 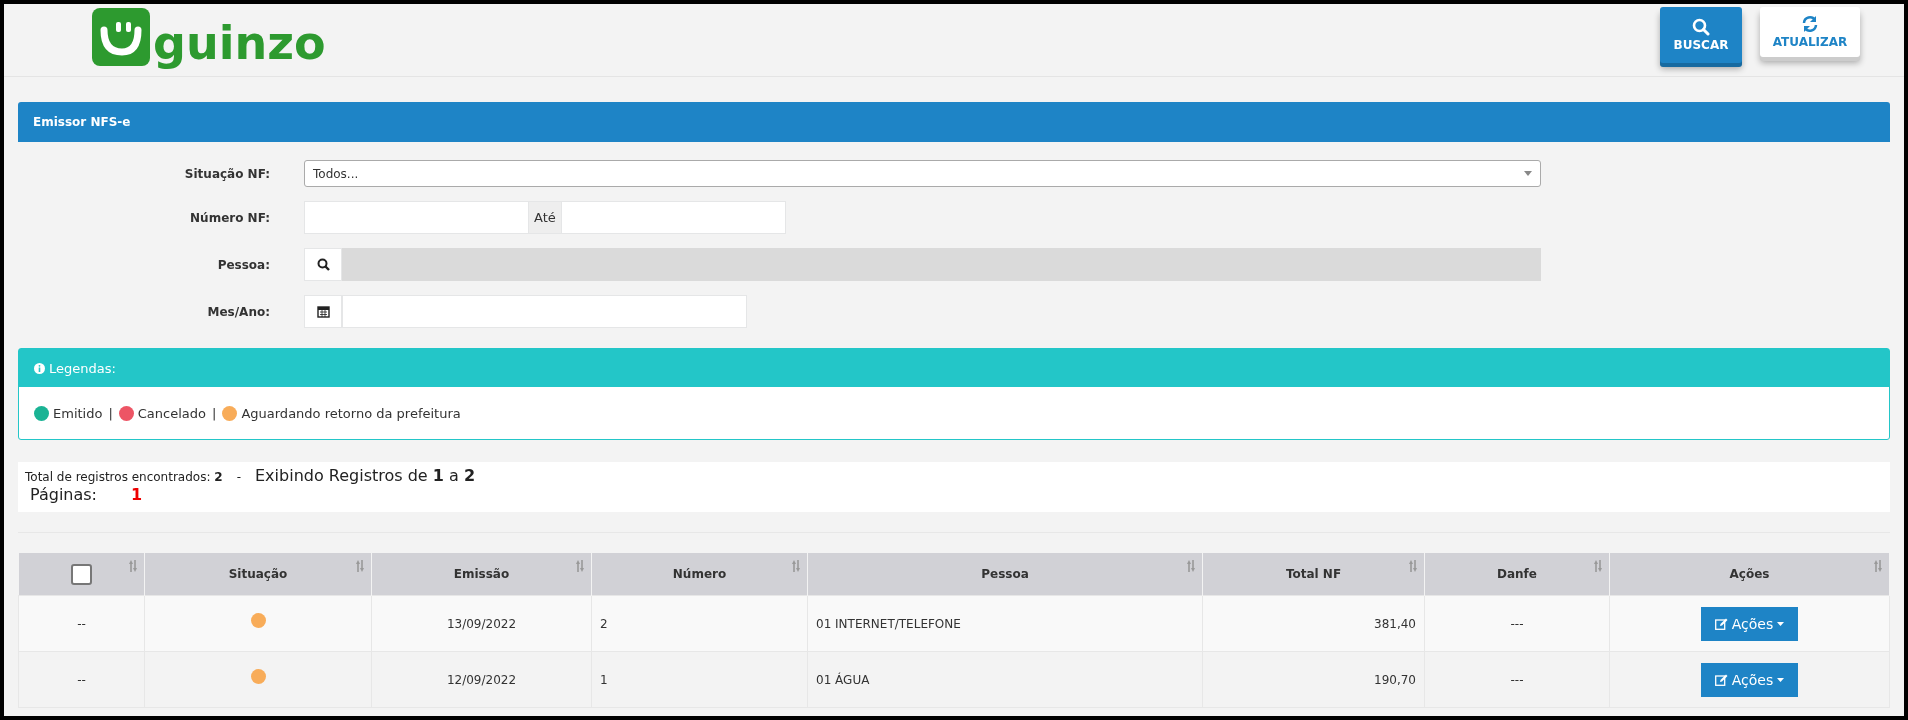 I want to click on field-label: Pessoa:, so click(x=243, y=264).